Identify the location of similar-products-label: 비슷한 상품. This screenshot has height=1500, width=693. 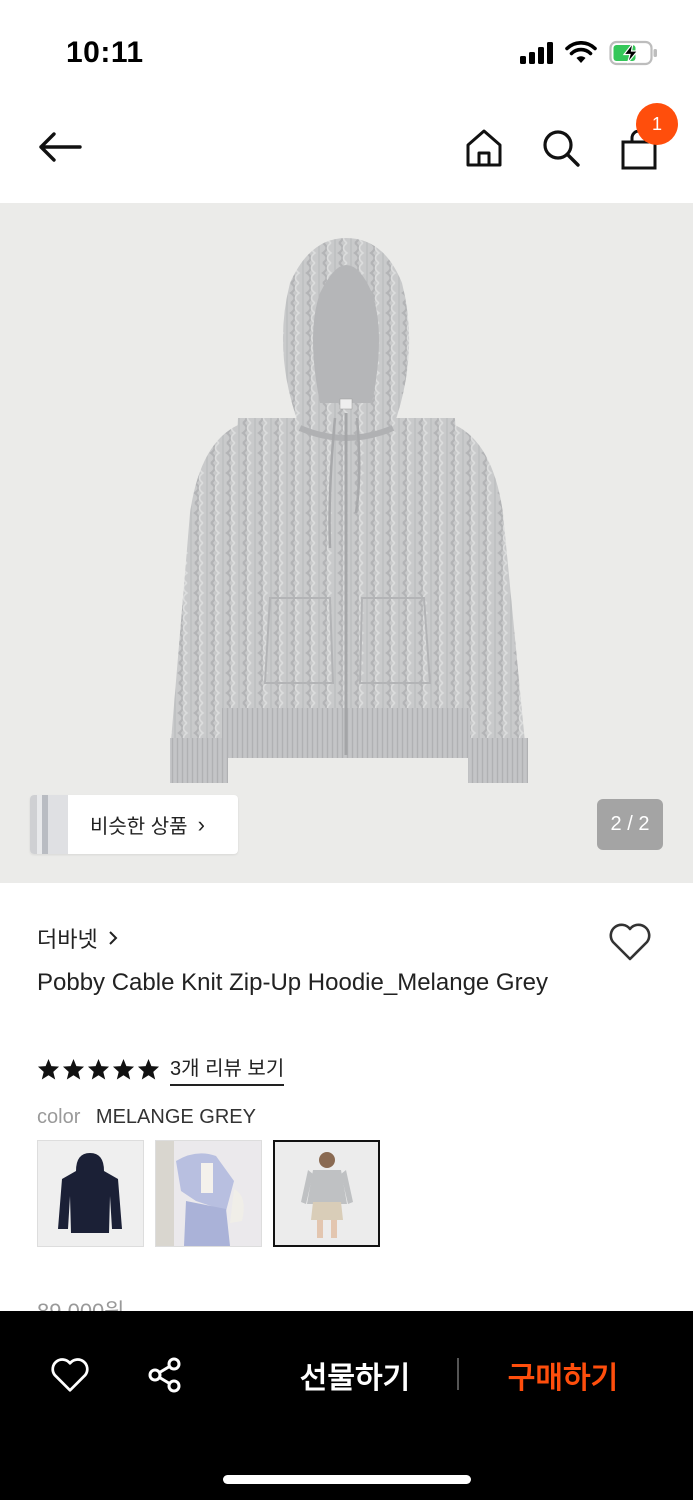
(139, 827).